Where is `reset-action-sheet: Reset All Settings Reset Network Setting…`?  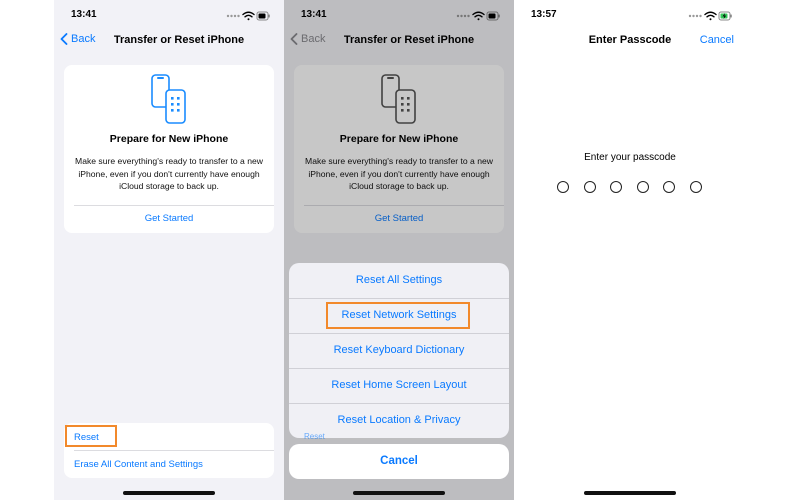 reset-action-sheet: Reset All Settings Reset Network Setting… is located at coordinates (399, 350).